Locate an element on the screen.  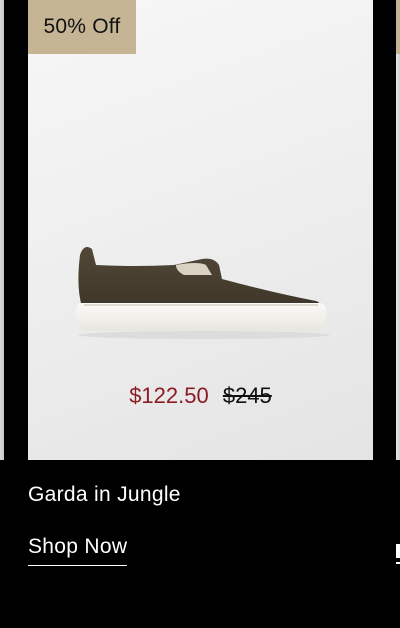
shop-now-link: Shop Now is located at coordinates (78, 550).